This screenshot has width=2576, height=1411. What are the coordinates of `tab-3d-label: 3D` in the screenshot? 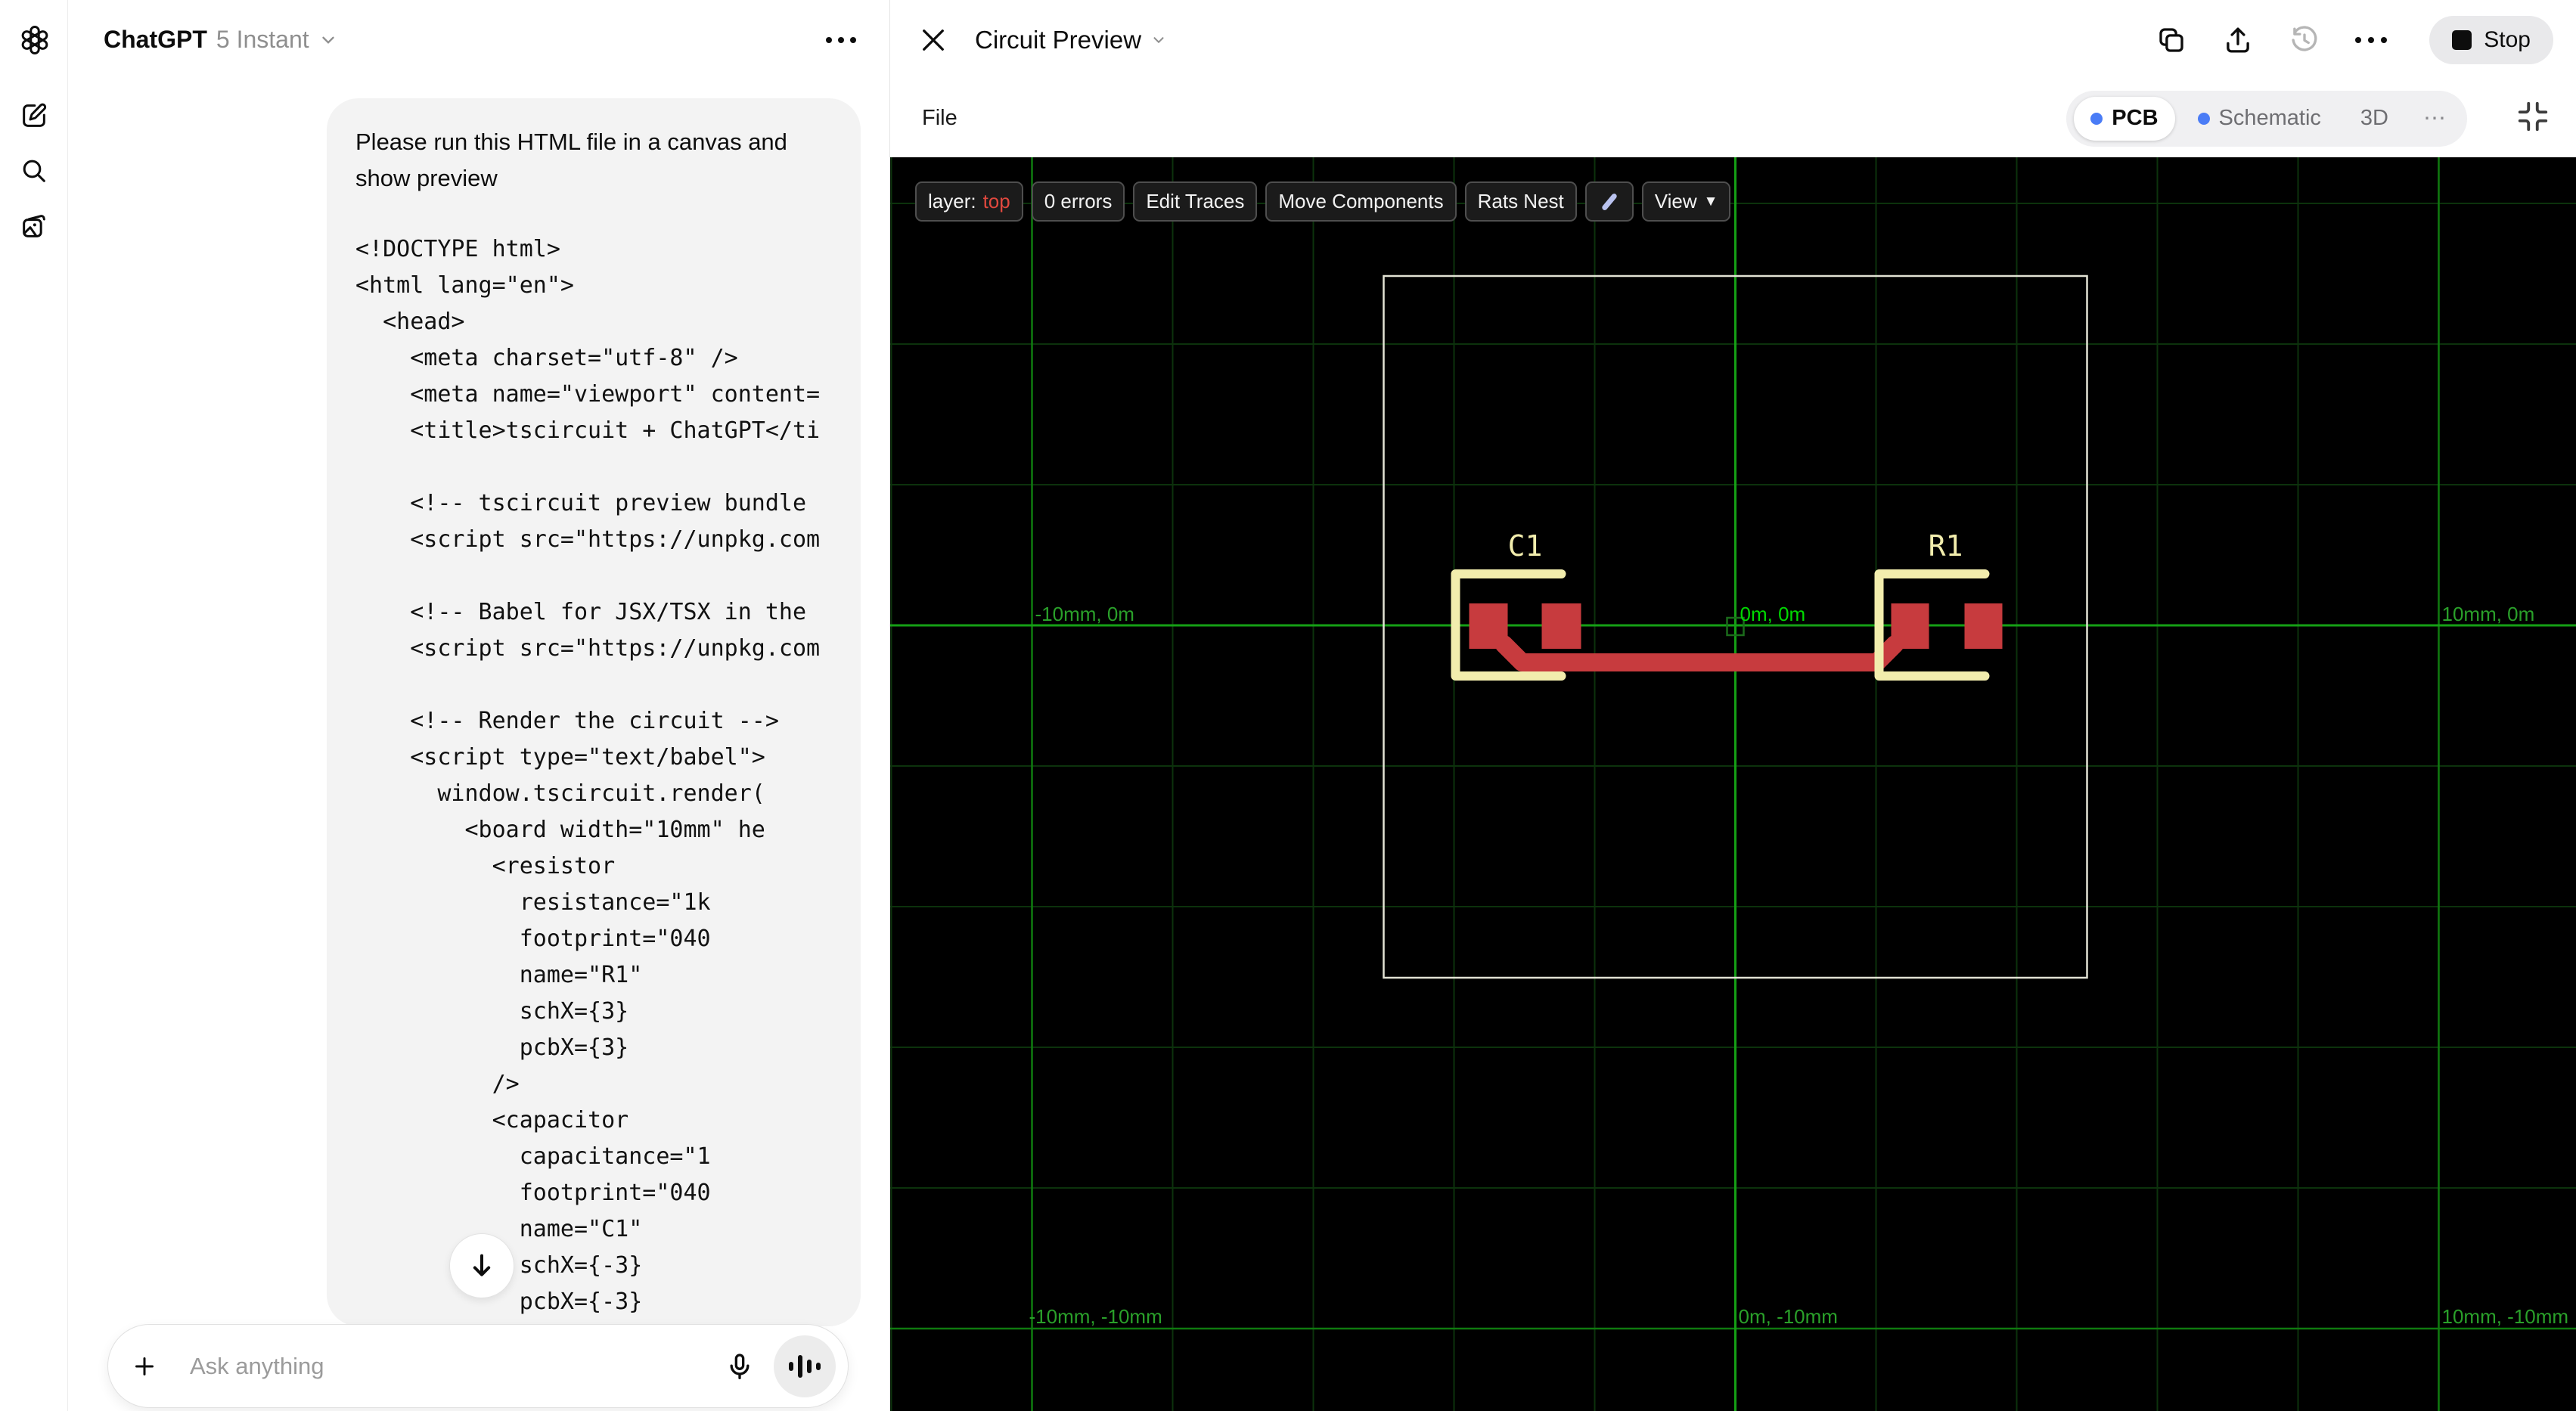 It's located at (2374, 118).